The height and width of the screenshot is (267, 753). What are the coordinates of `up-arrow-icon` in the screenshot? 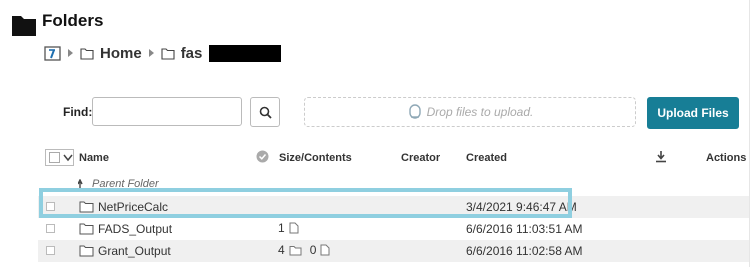 It's located at (82, 184).